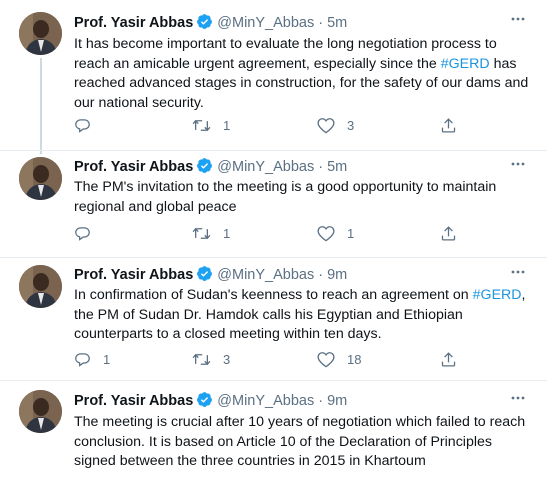 This screenshot has height=480, width=547. What do you see at coordinates (304, 359) in the screenshot?
I see `tweet-actions: 1 3 18` at bounding box center [304, 359].